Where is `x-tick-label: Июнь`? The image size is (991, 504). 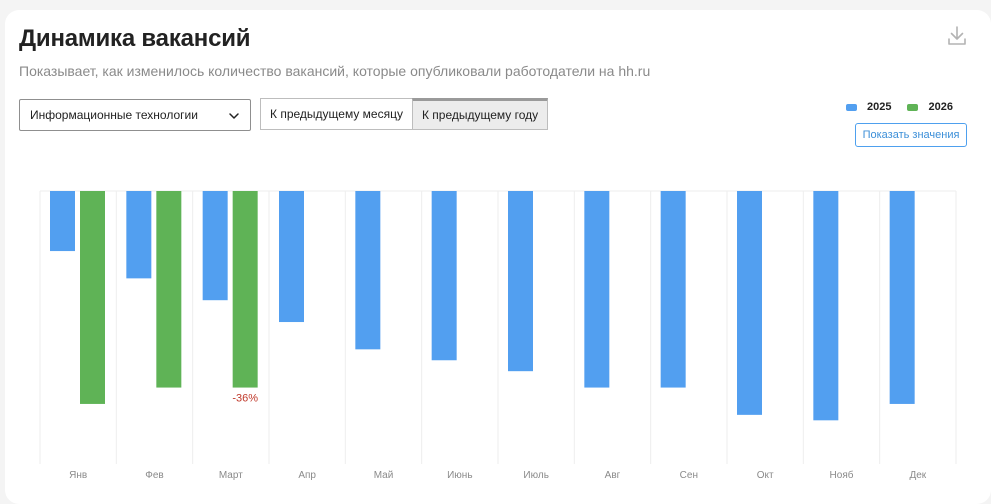 x-tick-label: Июнь is located at coordinates (459, 475).